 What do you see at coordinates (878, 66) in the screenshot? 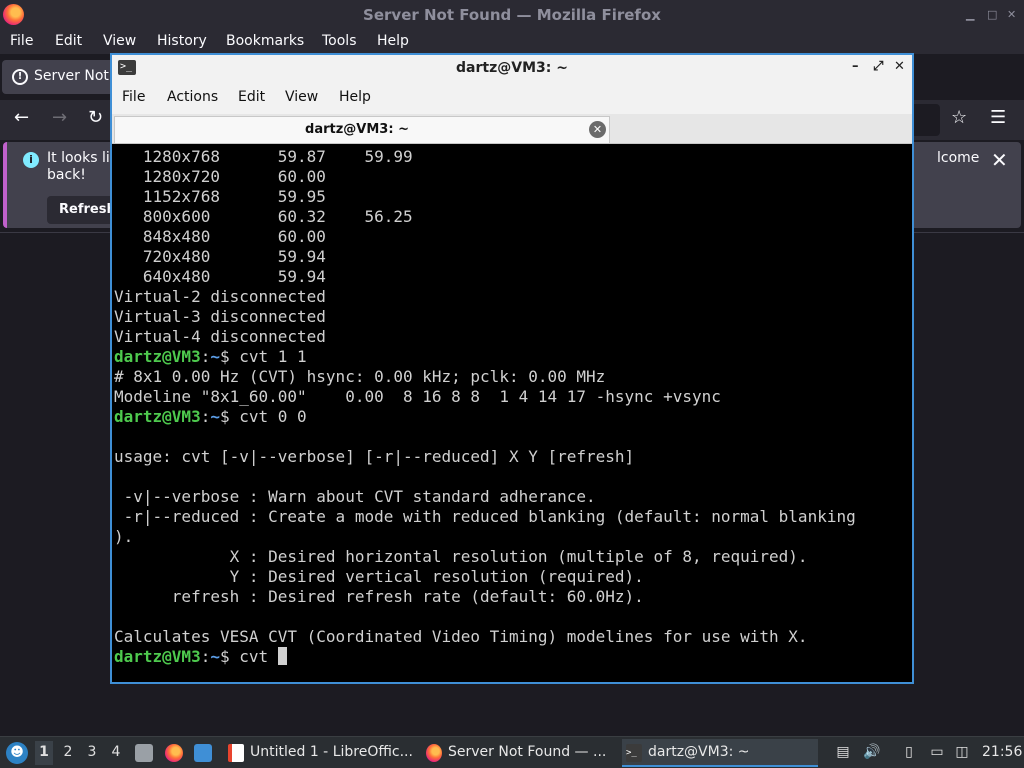
I see `maximize-icon: ⤢` at bounding box center [878, 66].